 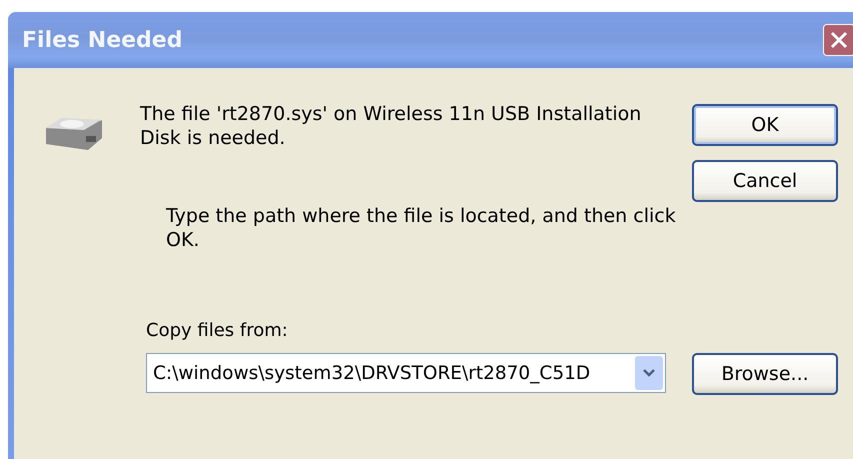 I want to click on dialog-button: OK, so click(x=765, y=125).